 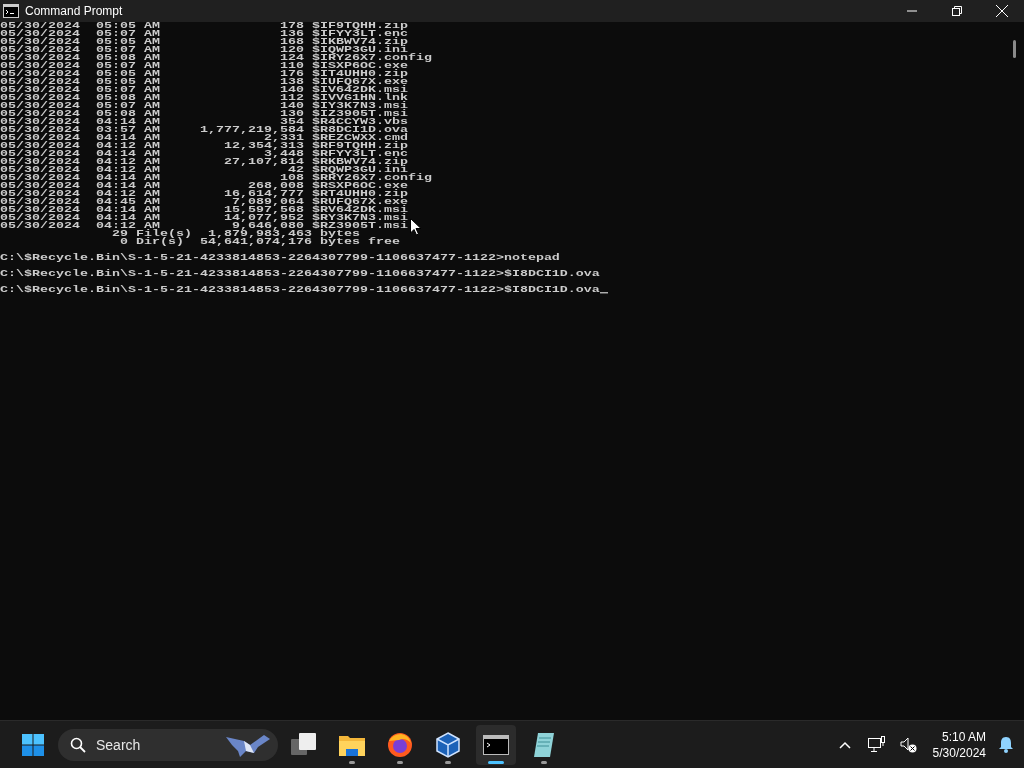 What do you see at coordinates (956, 11) in the screenshot?
I see `restore-icon` at bounding box center [956, 11].